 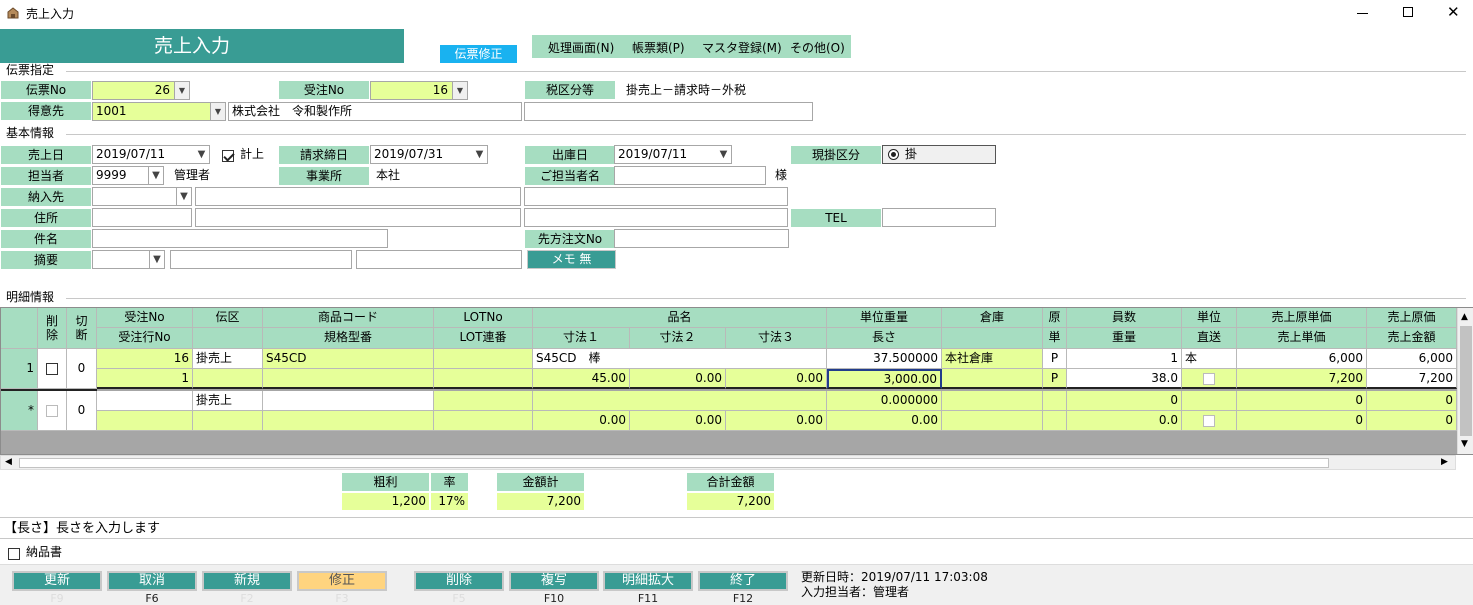 I want to click on genkake-field: 掛, so click(x=939, y=154).